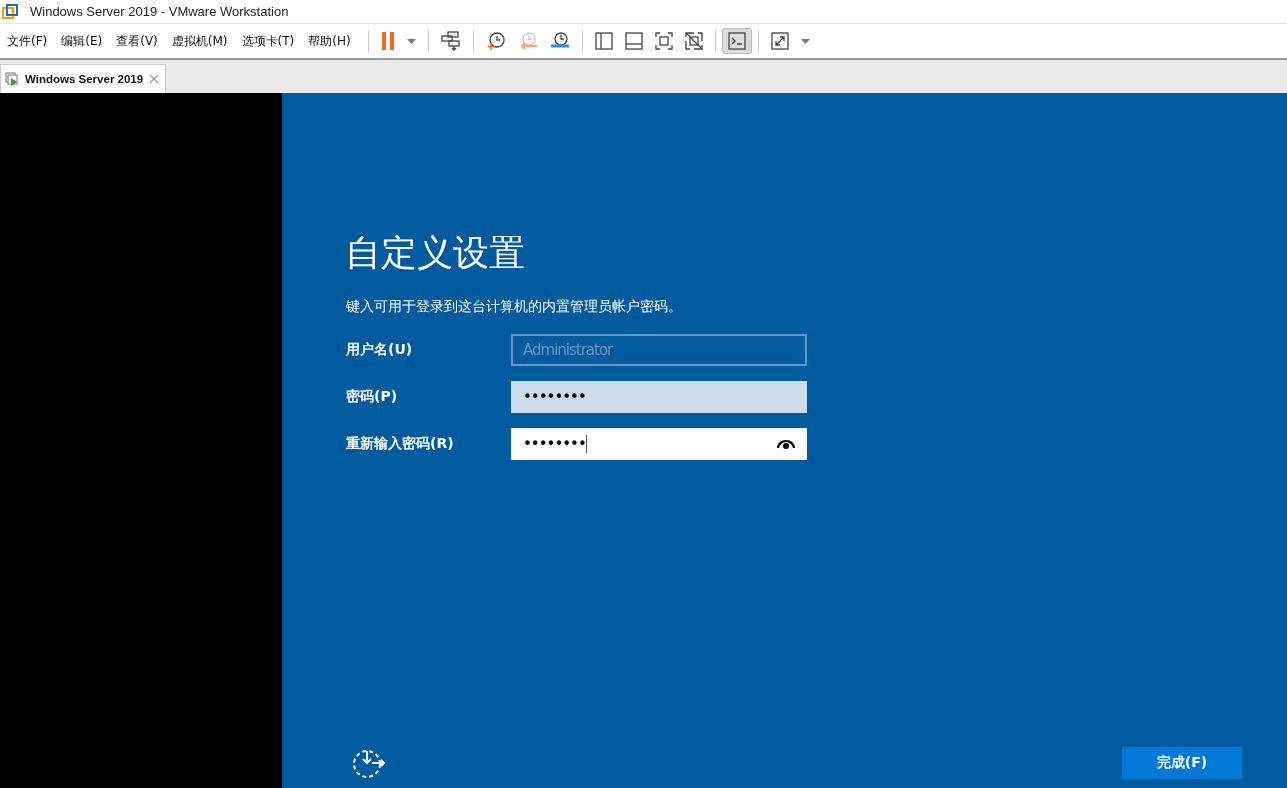 This screenshot has height=788, width=1287. What do you see at coordinates (1182, 763) in the screenshot?
I see `finish-button: 完成(F)` at bounding box center [1182, 763].